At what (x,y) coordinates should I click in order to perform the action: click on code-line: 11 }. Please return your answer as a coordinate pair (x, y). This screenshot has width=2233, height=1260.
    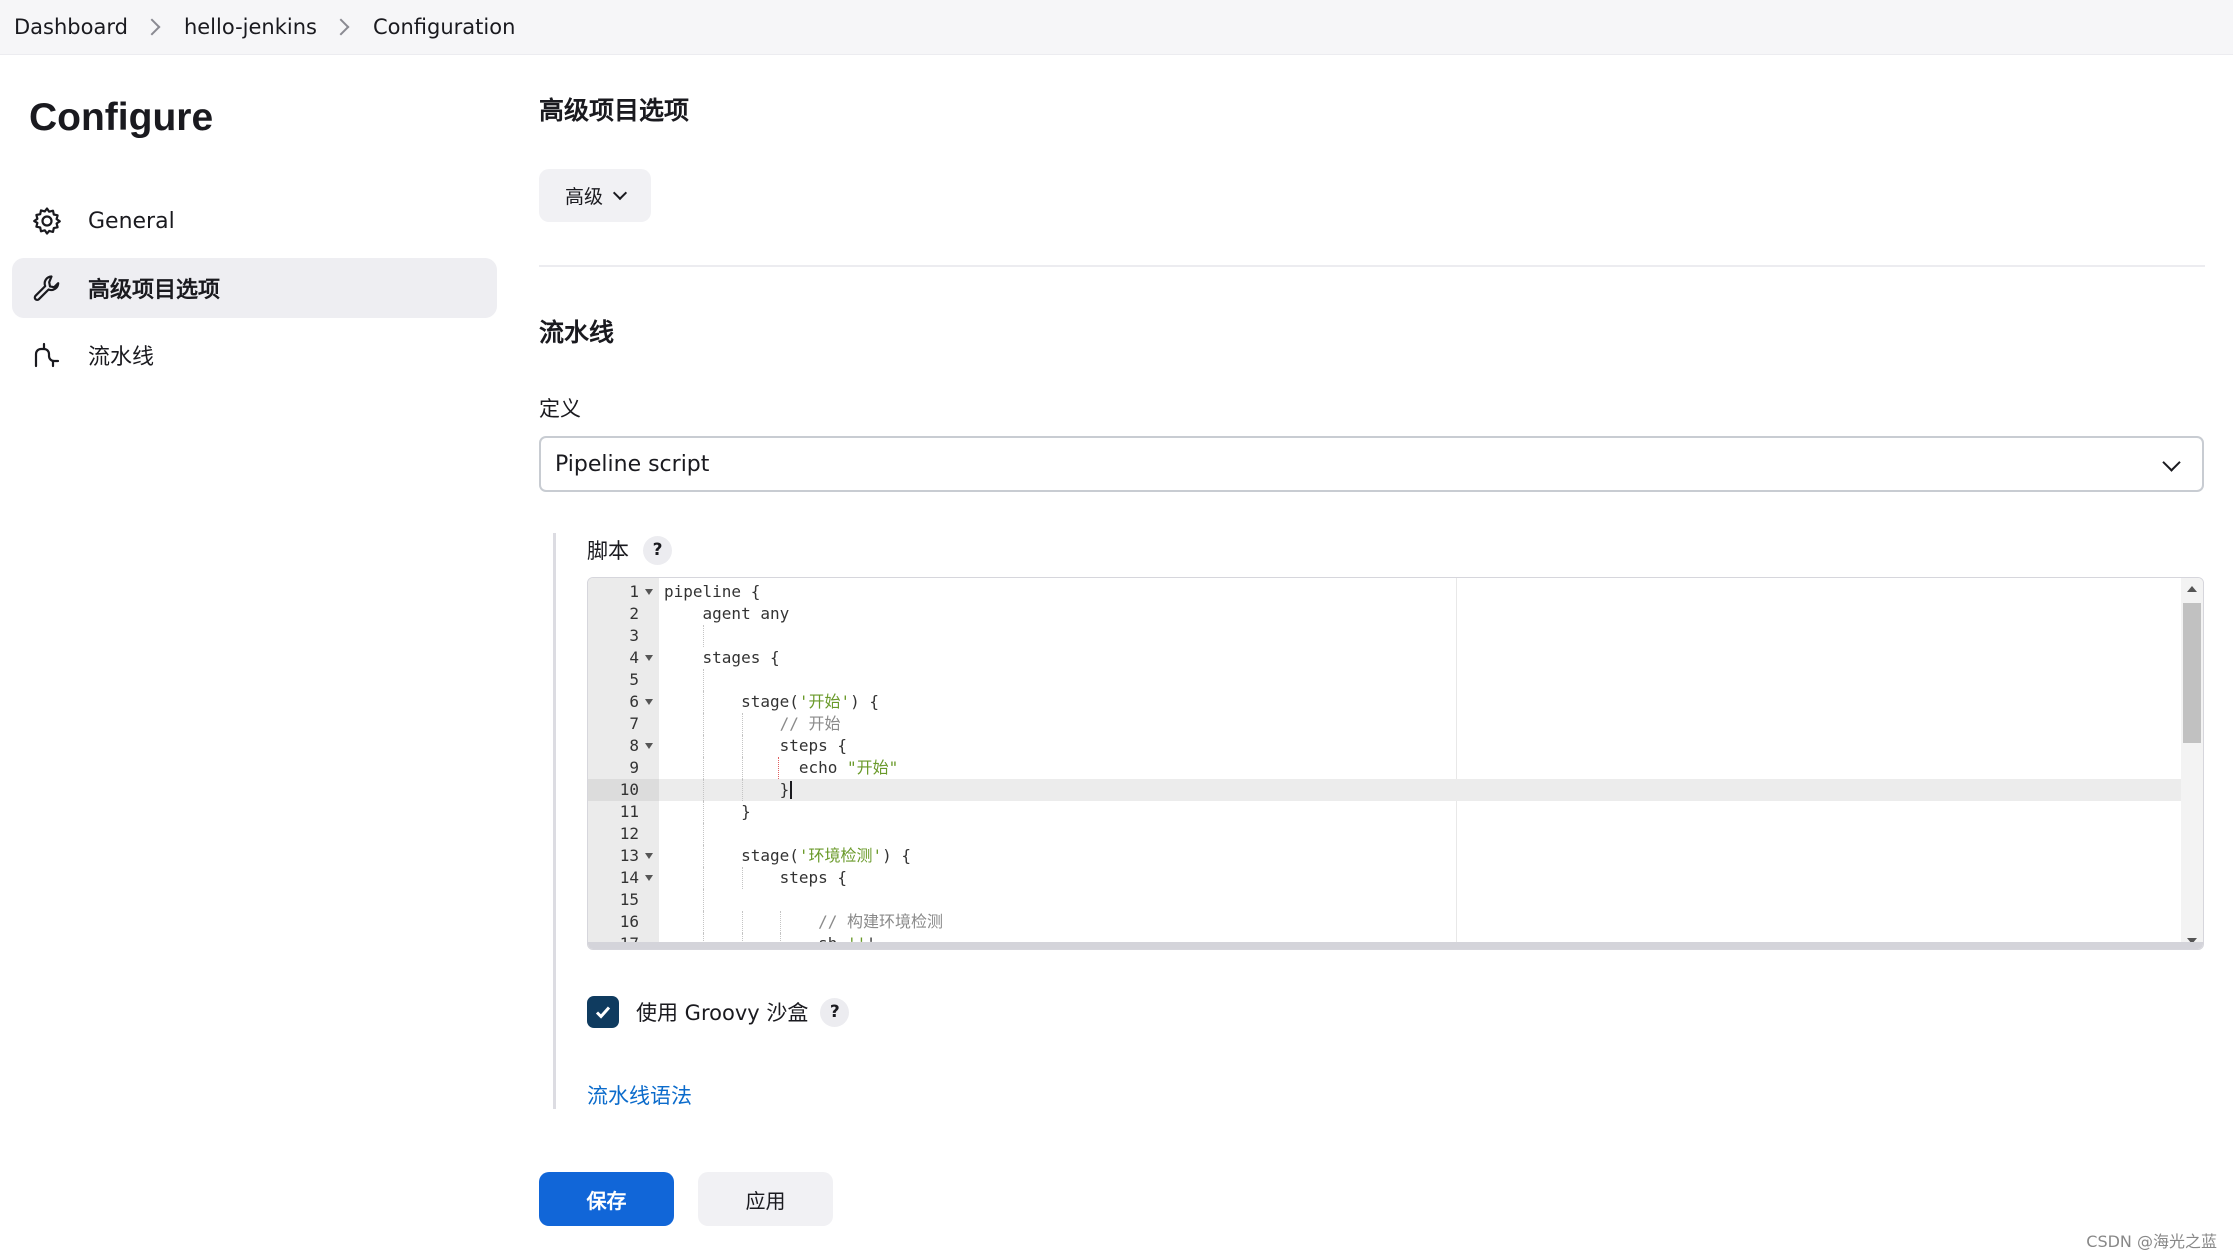
    Looking at the image, I should click on (1385, 812).